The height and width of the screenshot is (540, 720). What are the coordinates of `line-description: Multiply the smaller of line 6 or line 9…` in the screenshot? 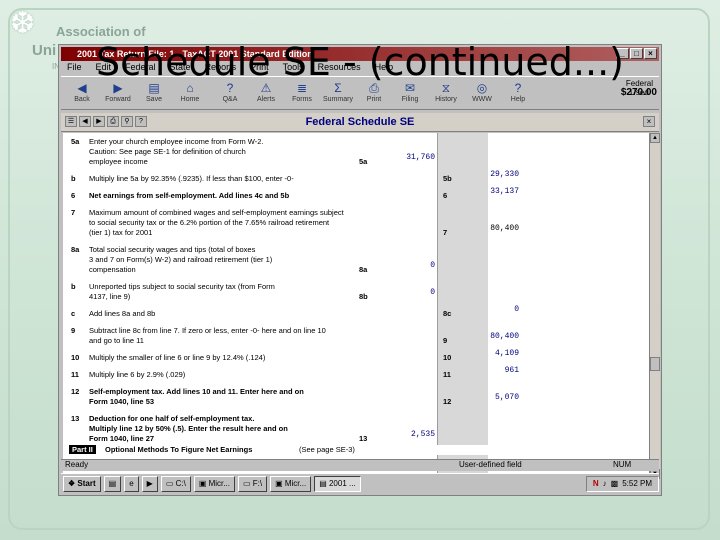 It's located at (177, 358).